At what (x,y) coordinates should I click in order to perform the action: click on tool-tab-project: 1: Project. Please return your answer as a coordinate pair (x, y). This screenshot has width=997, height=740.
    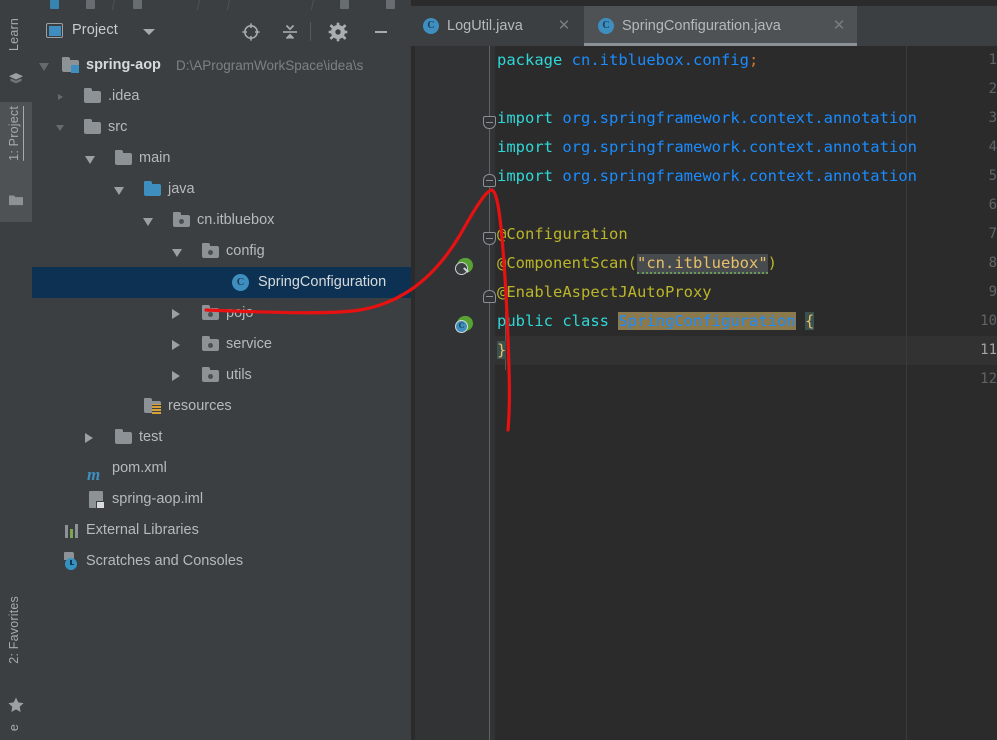
    Looking at the image, I should click on (16, 162).